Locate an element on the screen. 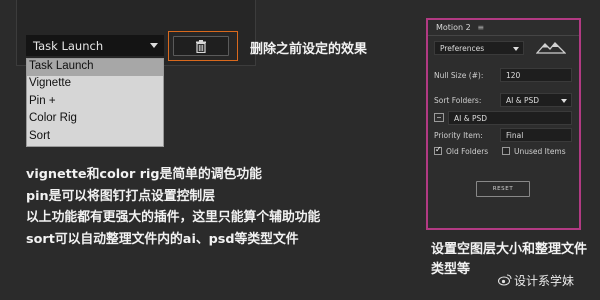  preferences-select: Preferences is located at coordinates (479, 48).